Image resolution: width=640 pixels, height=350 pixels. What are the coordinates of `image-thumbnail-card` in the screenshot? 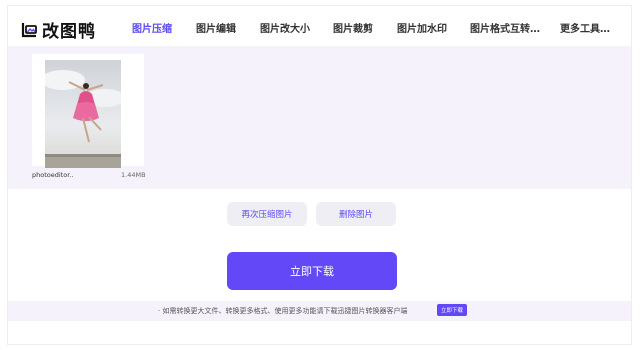 It's located at (88, 111).